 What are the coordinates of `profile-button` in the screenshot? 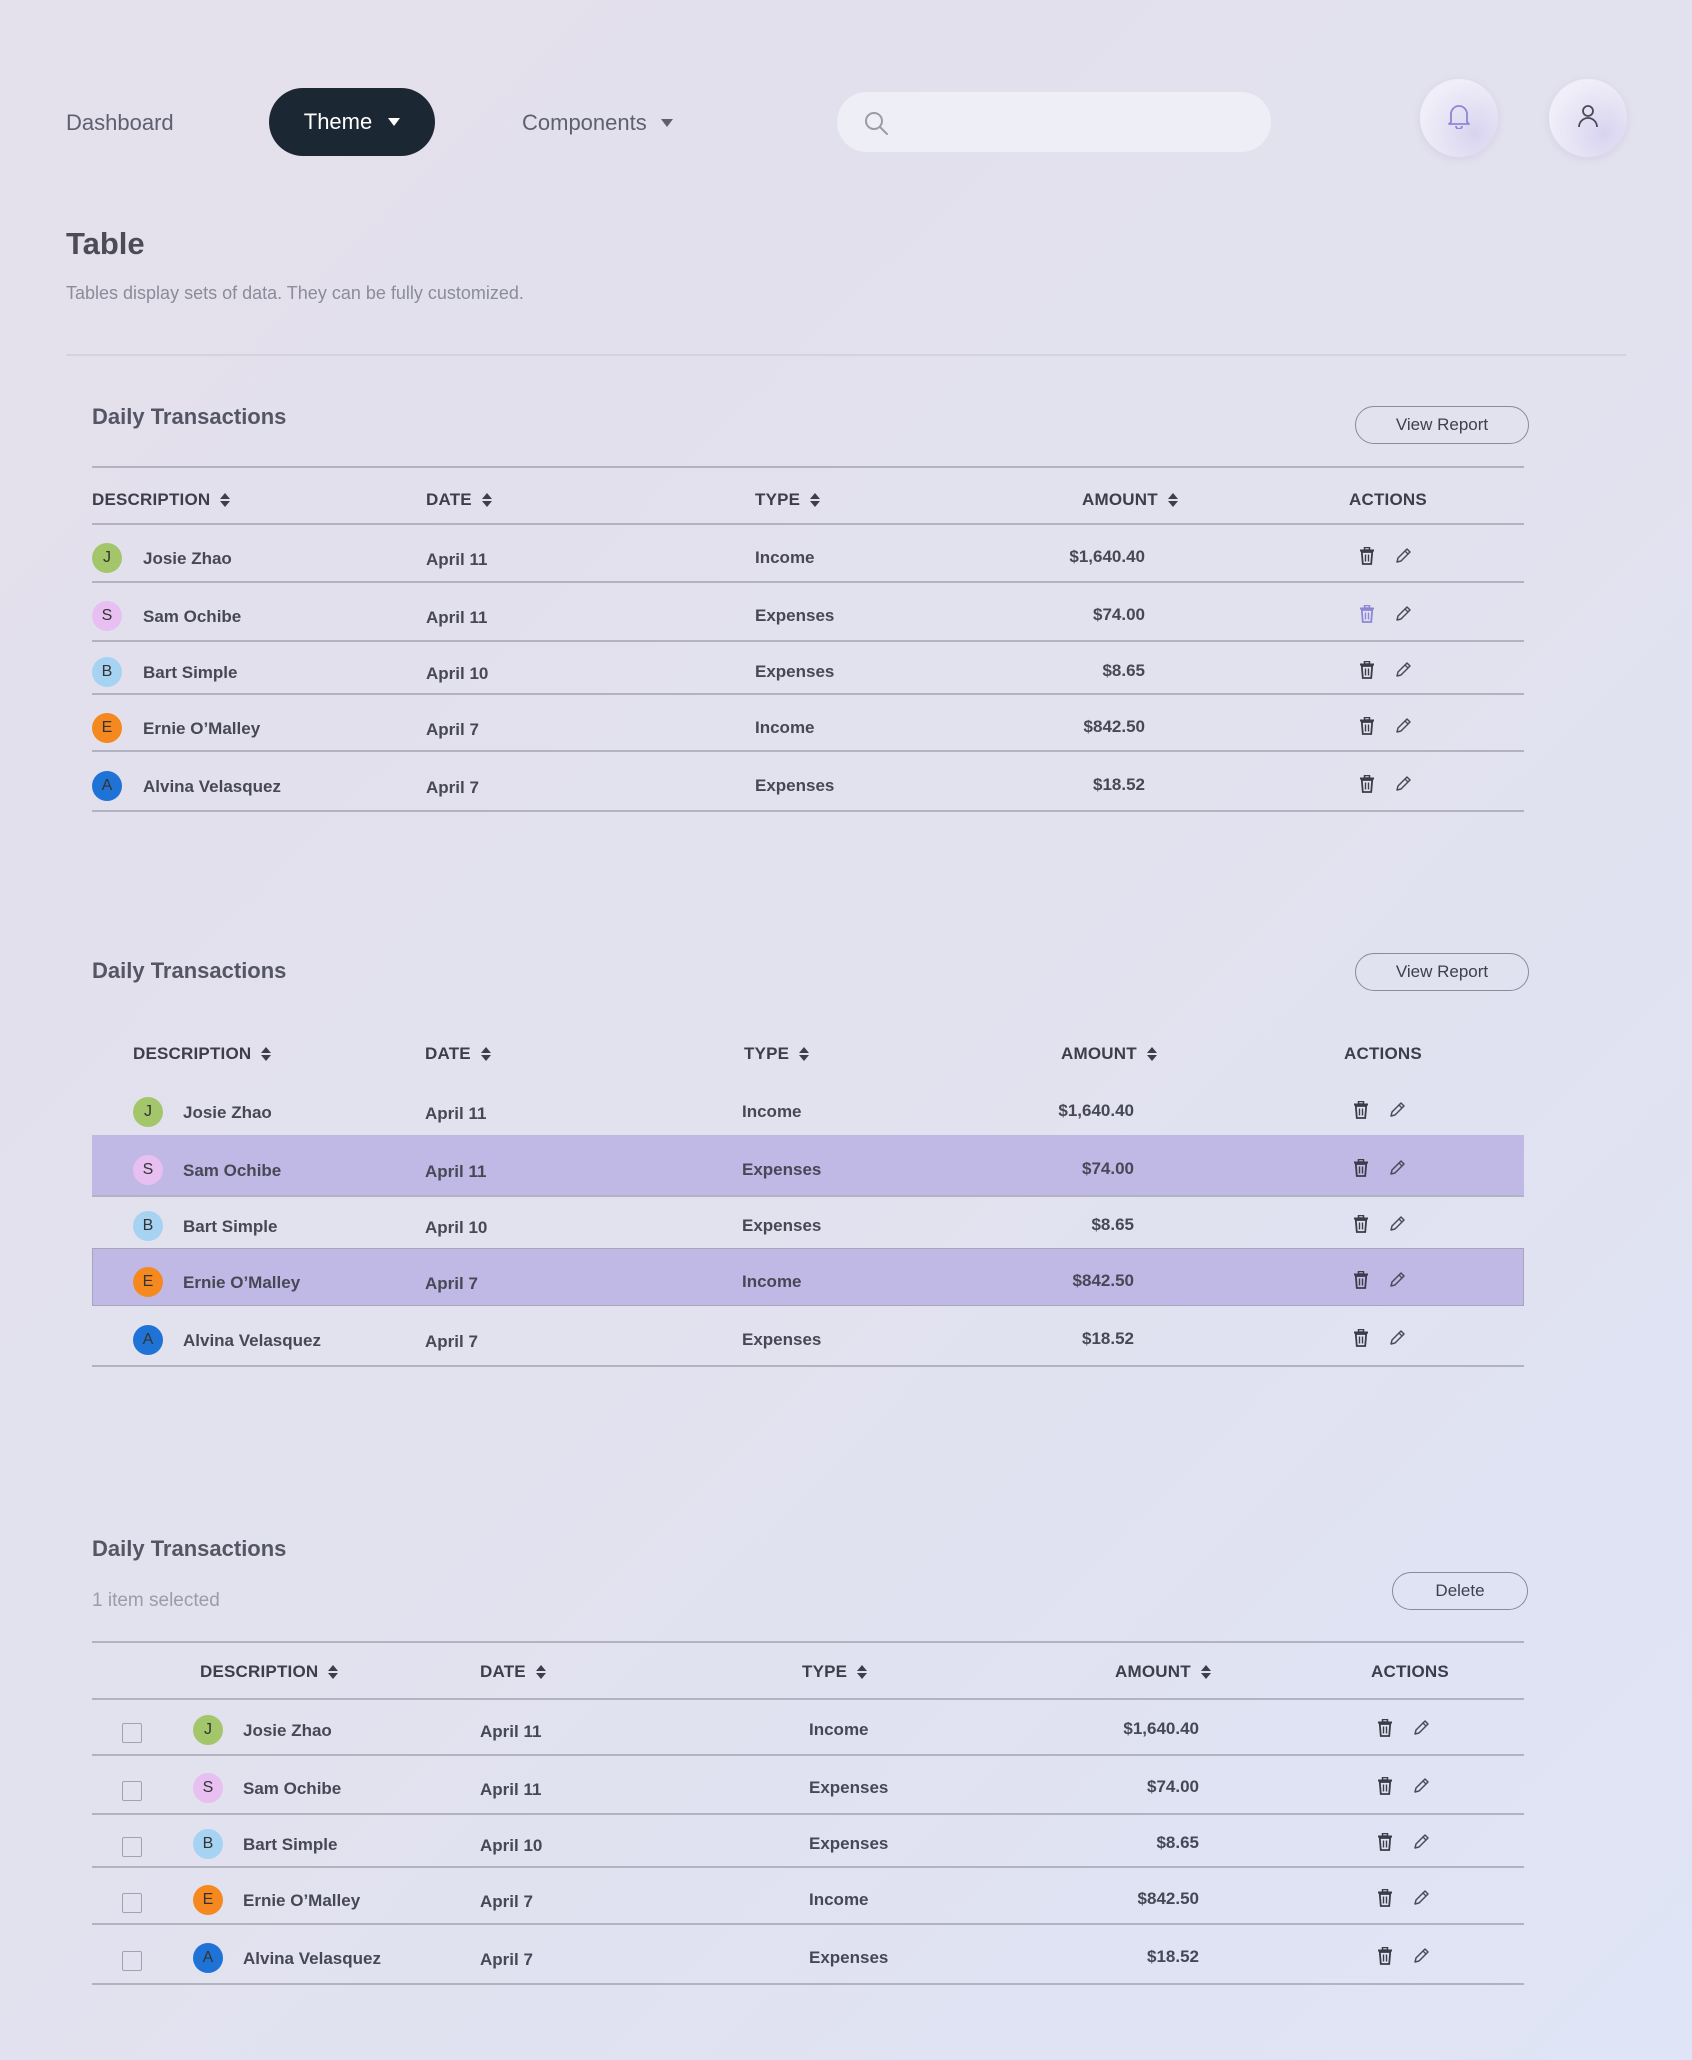 It's located at (1588, 118).